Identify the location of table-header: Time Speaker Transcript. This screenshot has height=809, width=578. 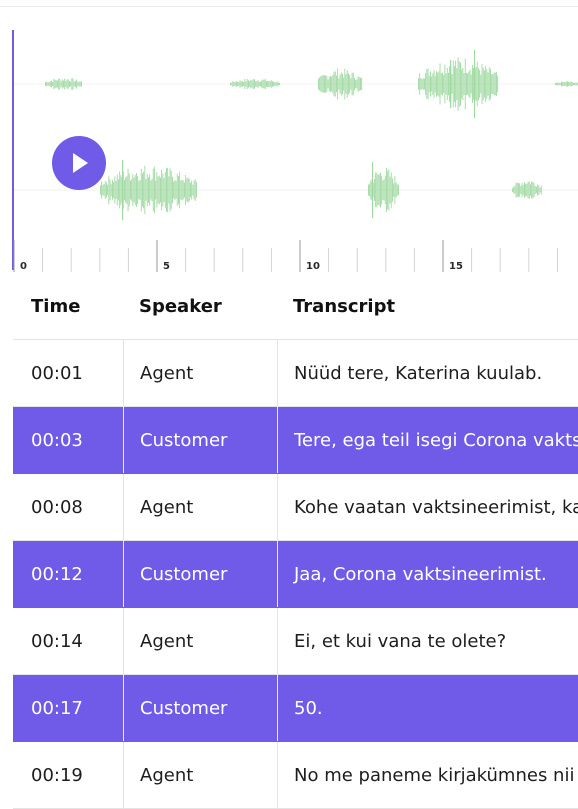
(295, 306).